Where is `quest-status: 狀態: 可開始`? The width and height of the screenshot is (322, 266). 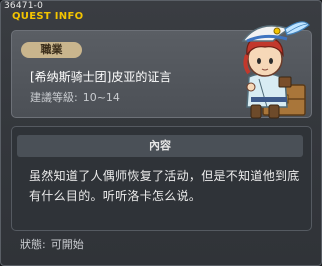
quest-status: 狀態: 可開始 is located at coordinates (52, 245).